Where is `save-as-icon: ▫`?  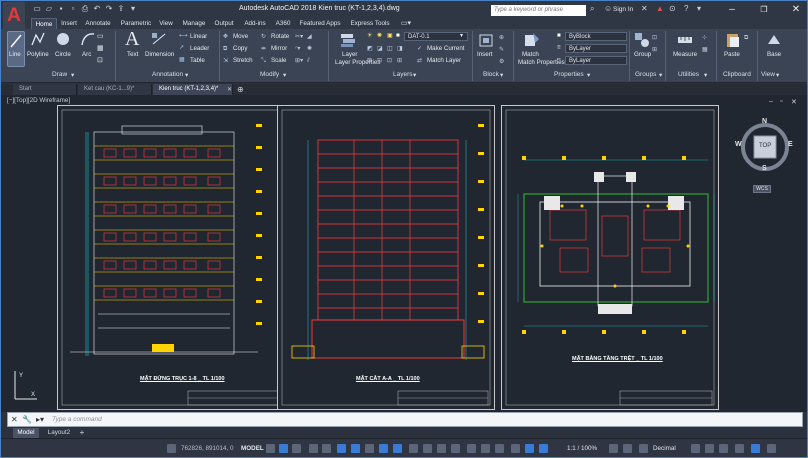 save-as-icon: ▫ is located at coordinates (73, 9).